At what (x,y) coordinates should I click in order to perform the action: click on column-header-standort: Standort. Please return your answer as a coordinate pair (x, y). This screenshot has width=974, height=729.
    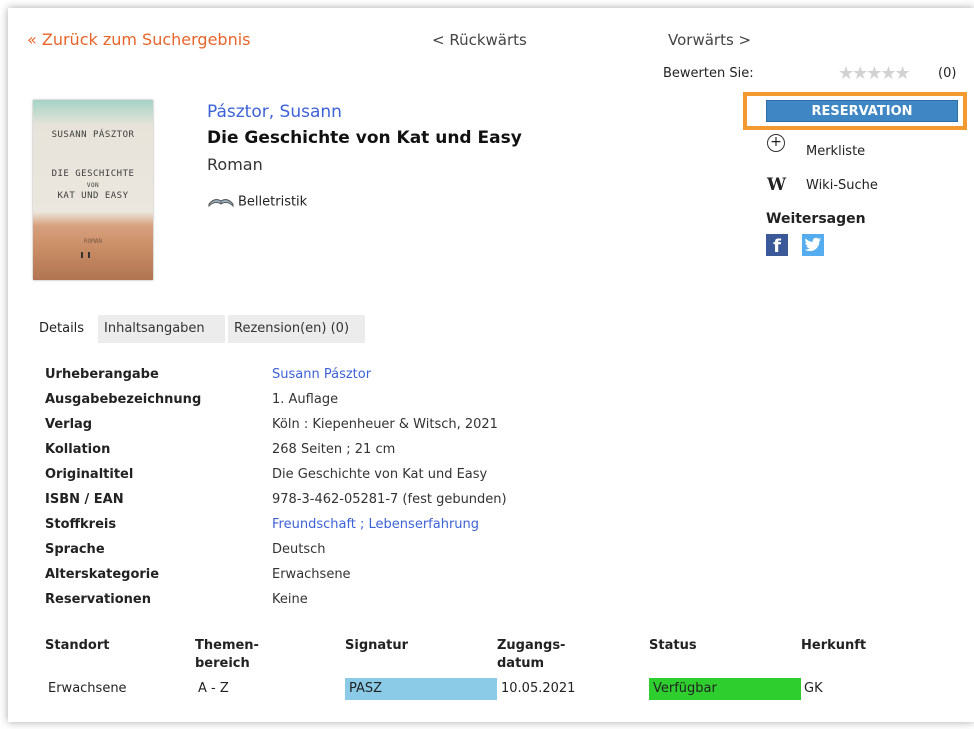
    Looking at the image, I should click on (77, 645).